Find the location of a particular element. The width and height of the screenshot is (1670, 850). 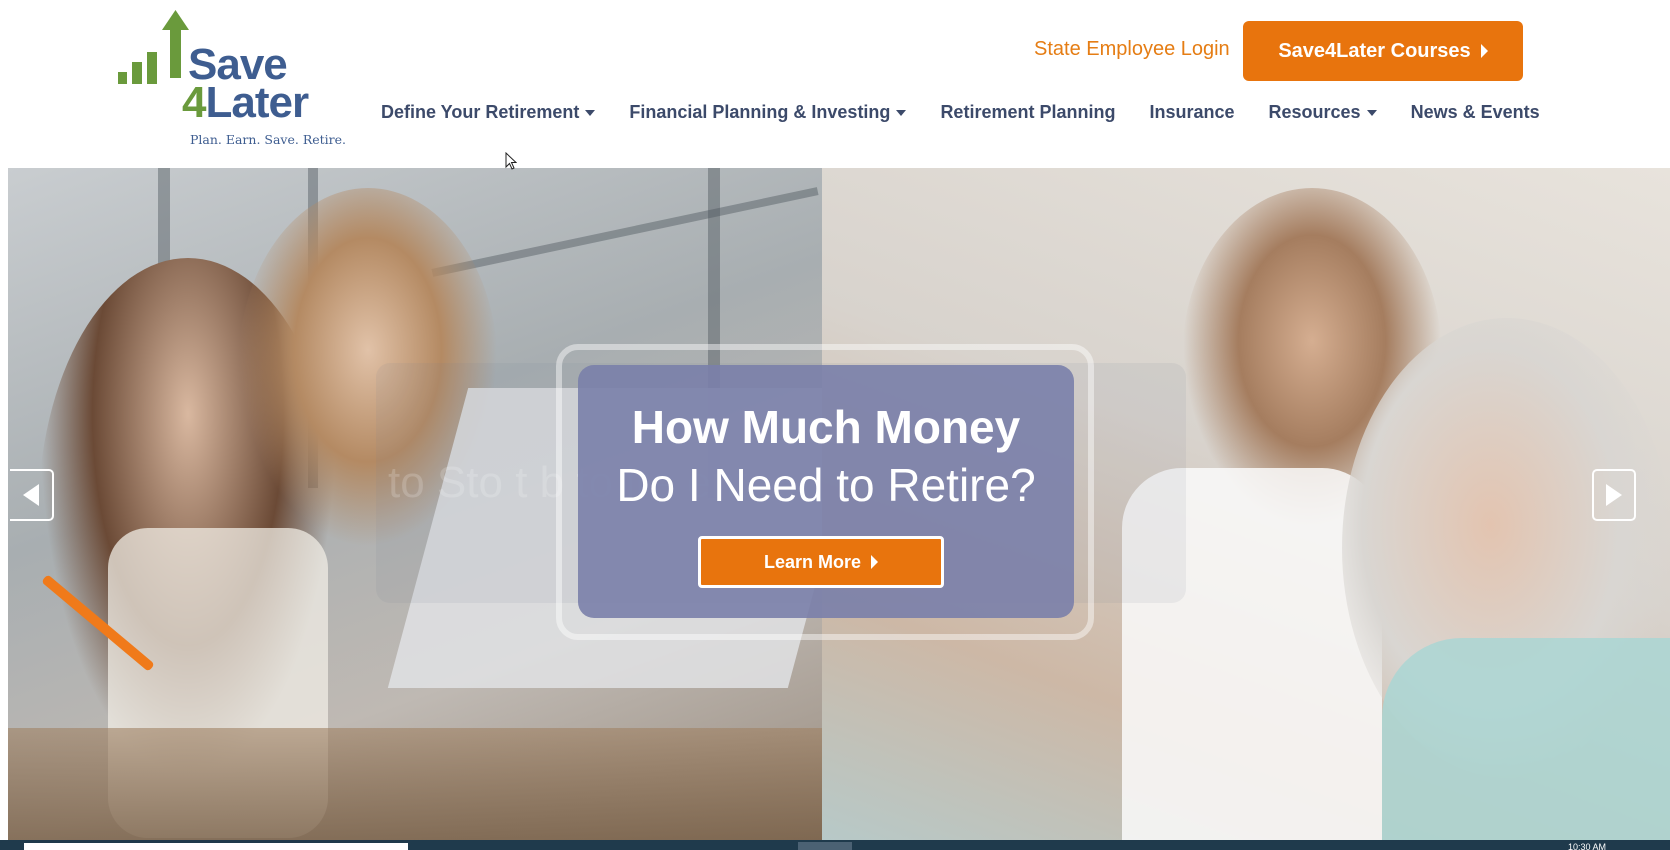

nav-define-your-retirement: Define Your Retirement is located at coordinates (488, 112).